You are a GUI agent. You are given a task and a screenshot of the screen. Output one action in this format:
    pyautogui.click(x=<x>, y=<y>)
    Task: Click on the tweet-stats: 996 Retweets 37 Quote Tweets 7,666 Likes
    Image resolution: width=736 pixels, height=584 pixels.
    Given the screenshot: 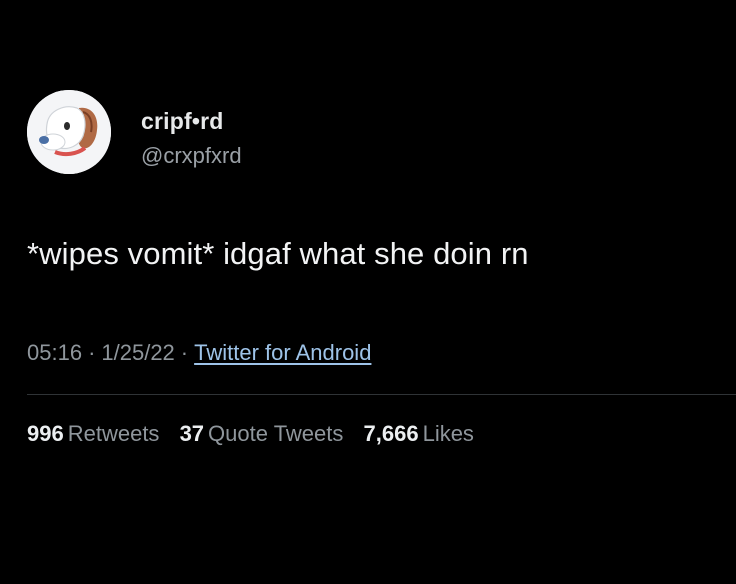 What is the action you would take?
    pyautogui.click(x=257, y=434)
    